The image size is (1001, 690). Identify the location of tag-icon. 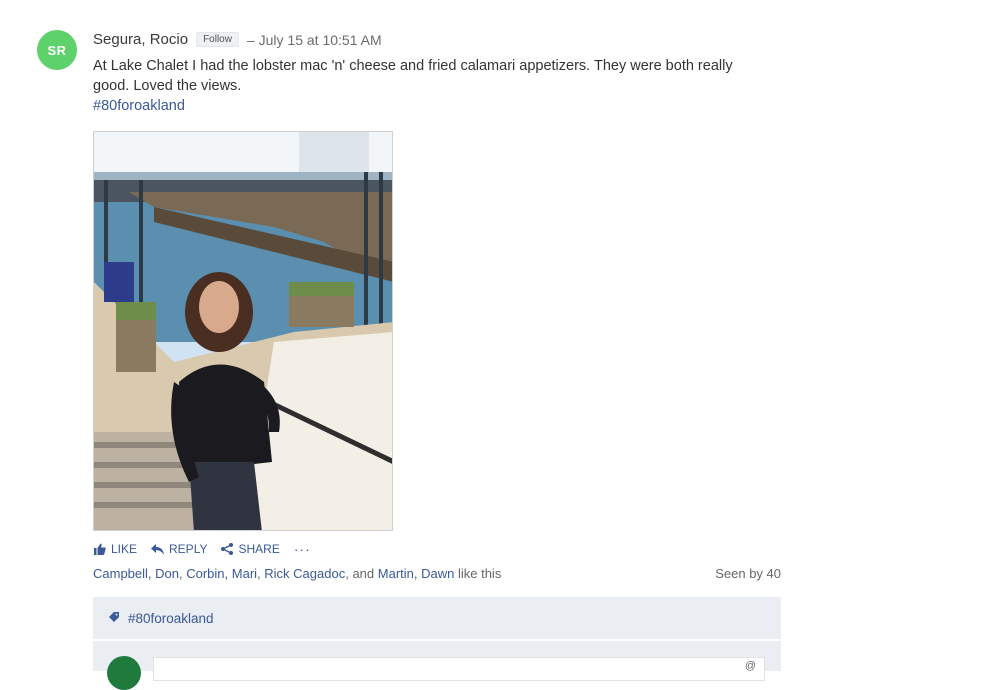
(114, 618).